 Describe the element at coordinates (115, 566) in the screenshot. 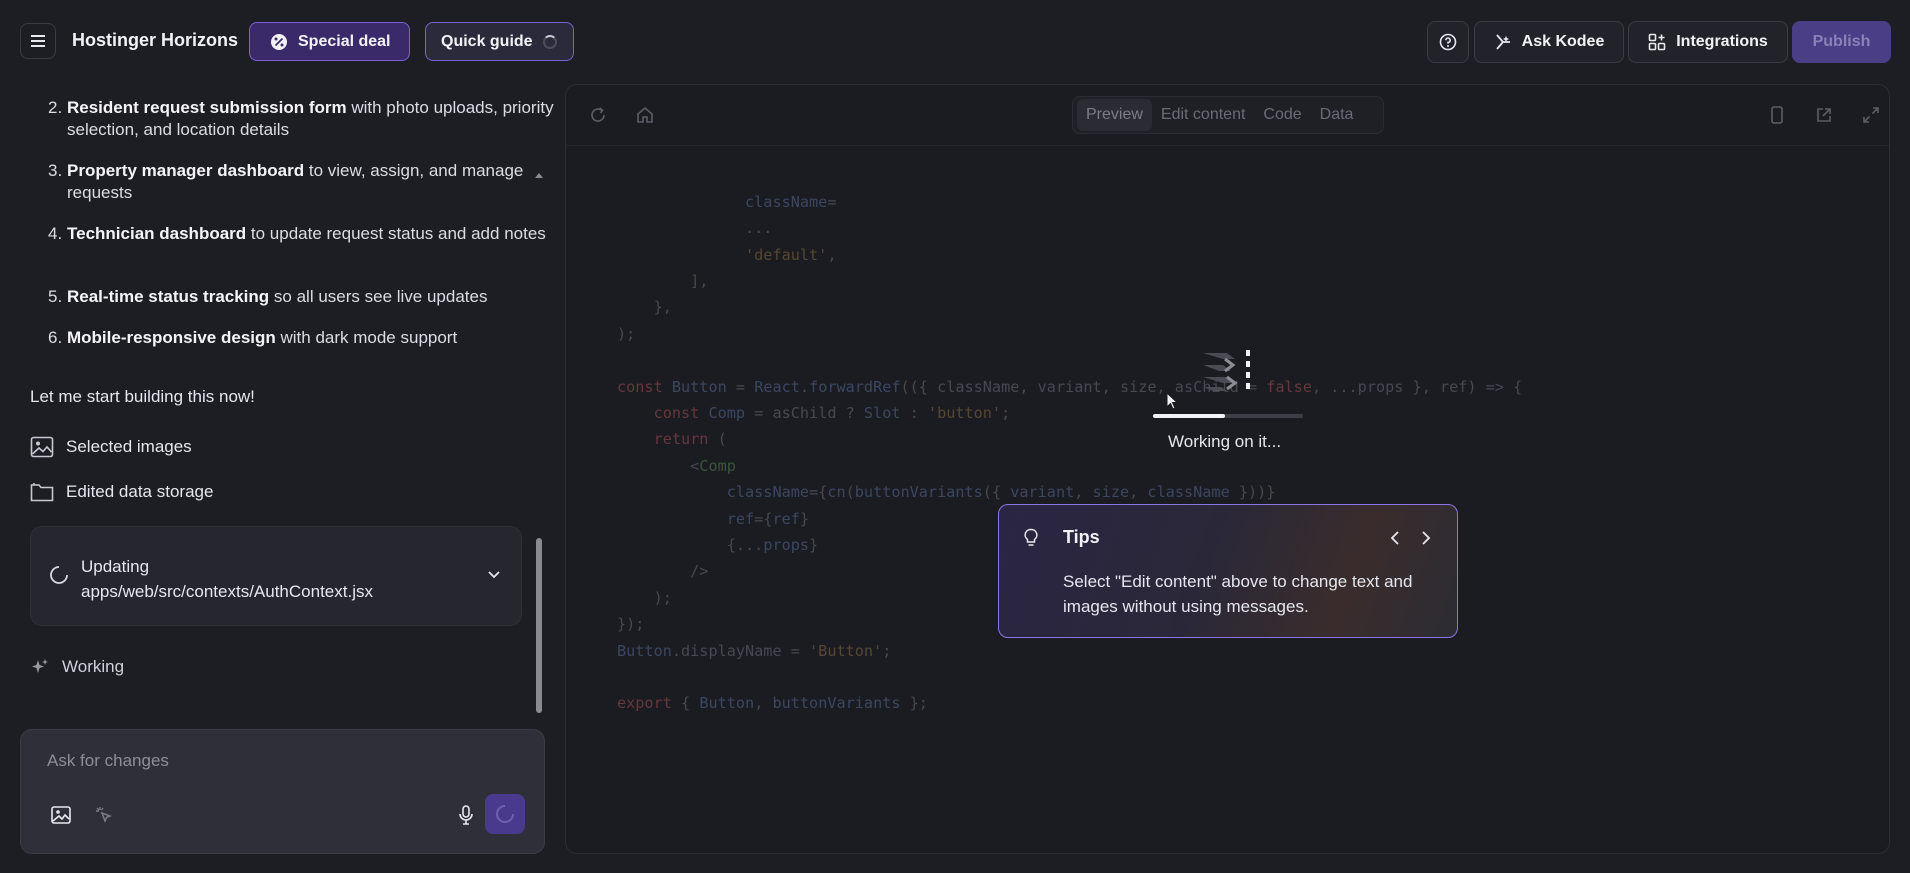

I see `updating-label: Updating` at that location.